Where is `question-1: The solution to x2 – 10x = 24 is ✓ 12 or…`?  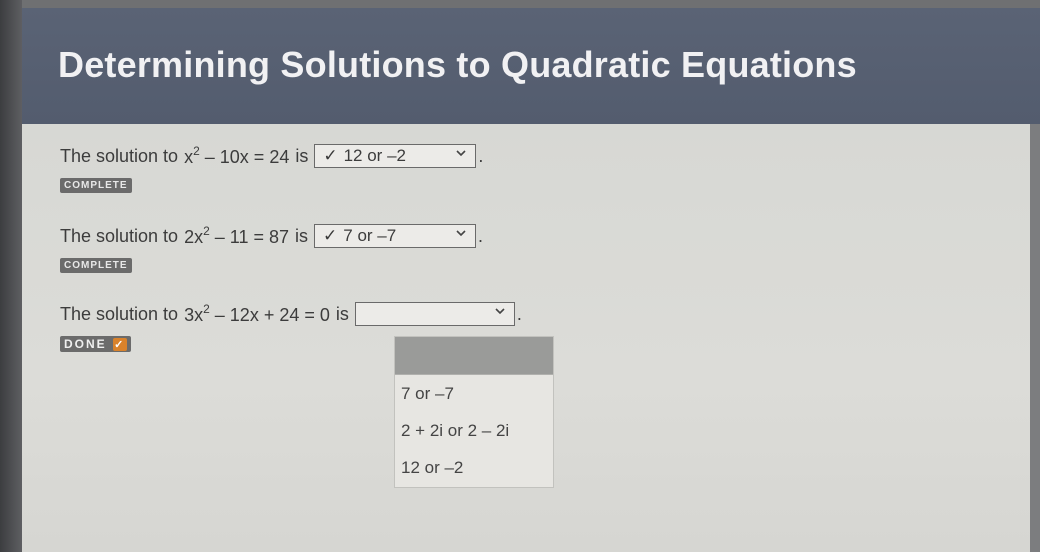 question-1: The solution to x2 – 10x = 24 is ✓ 12 or… is located at coordinates (272, 156).